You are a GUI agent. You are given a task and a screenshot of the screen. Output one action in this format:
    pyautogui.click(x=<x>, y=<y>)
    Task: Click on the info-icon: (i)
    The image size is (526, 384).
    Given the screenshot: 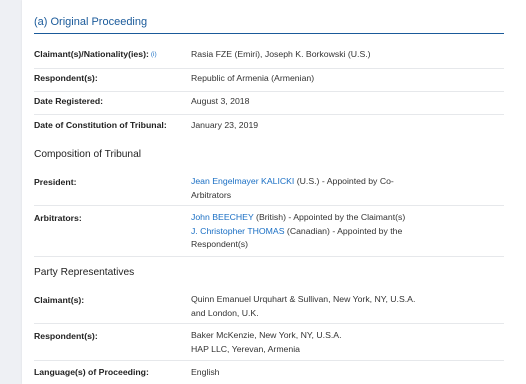 What is the action you would take?
    pyautogui.click(x=154, y=54)
    